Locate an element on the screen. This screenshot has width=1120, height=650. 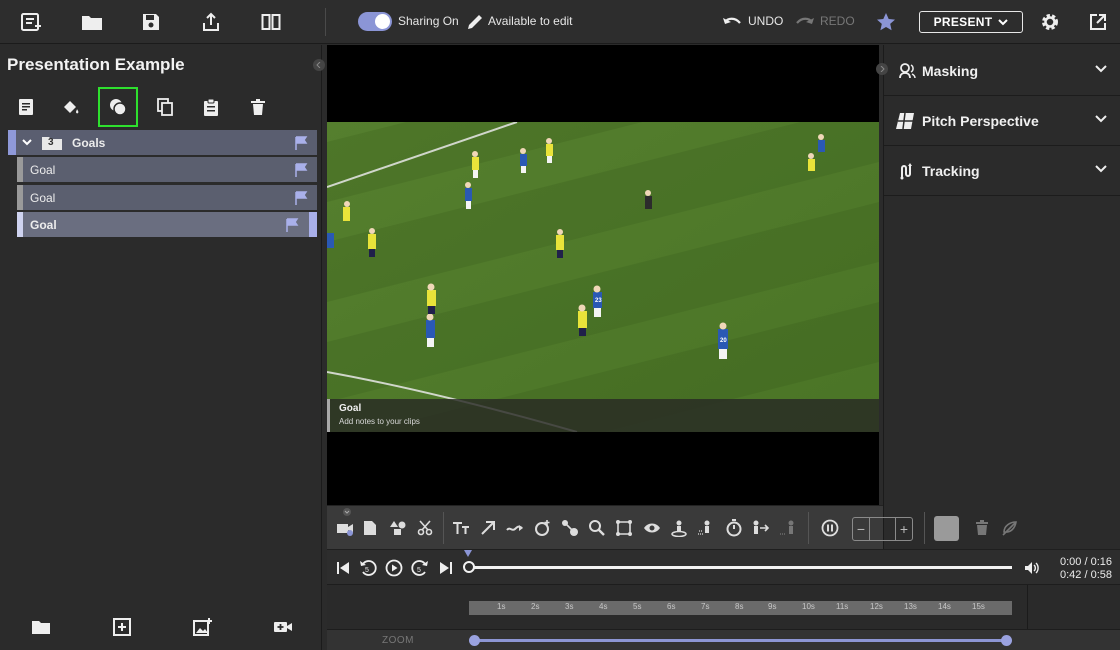
section-pitch-perspective: Pitch Perspective is located at coordinates (1002, 121).